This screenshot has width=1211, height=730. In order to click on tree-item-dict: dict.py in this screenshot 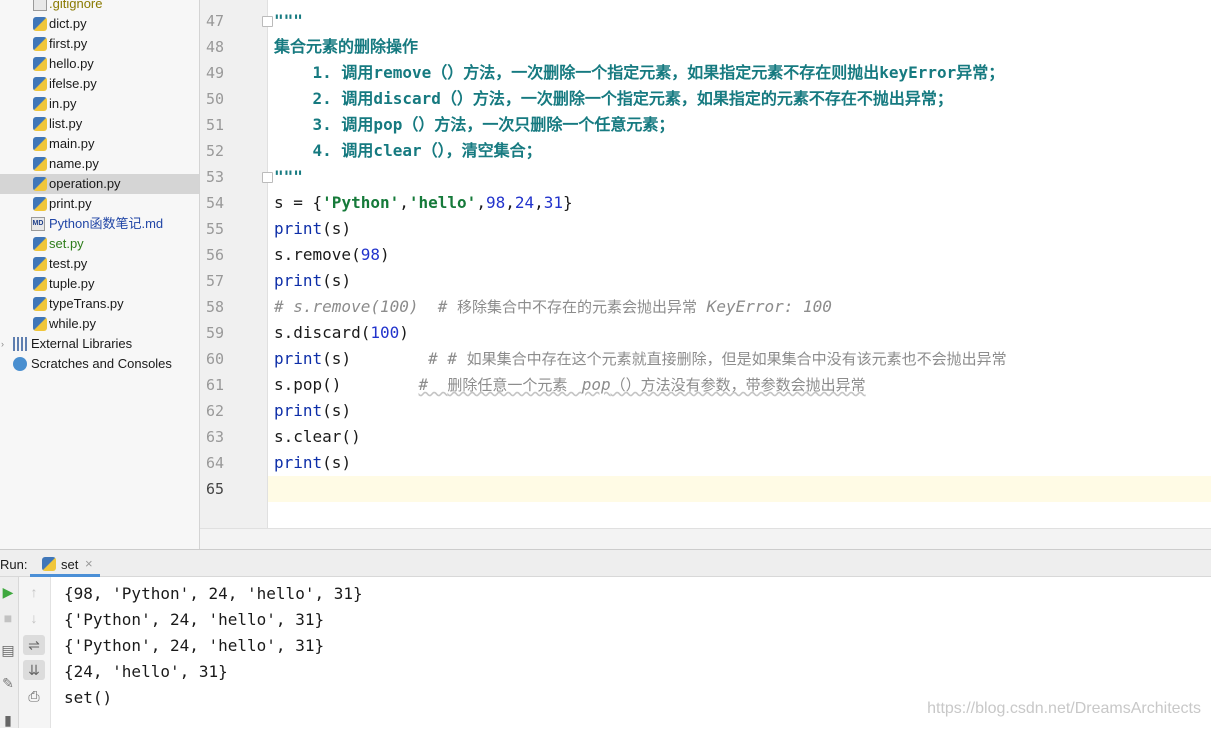, I will do `click(99, 24)`.